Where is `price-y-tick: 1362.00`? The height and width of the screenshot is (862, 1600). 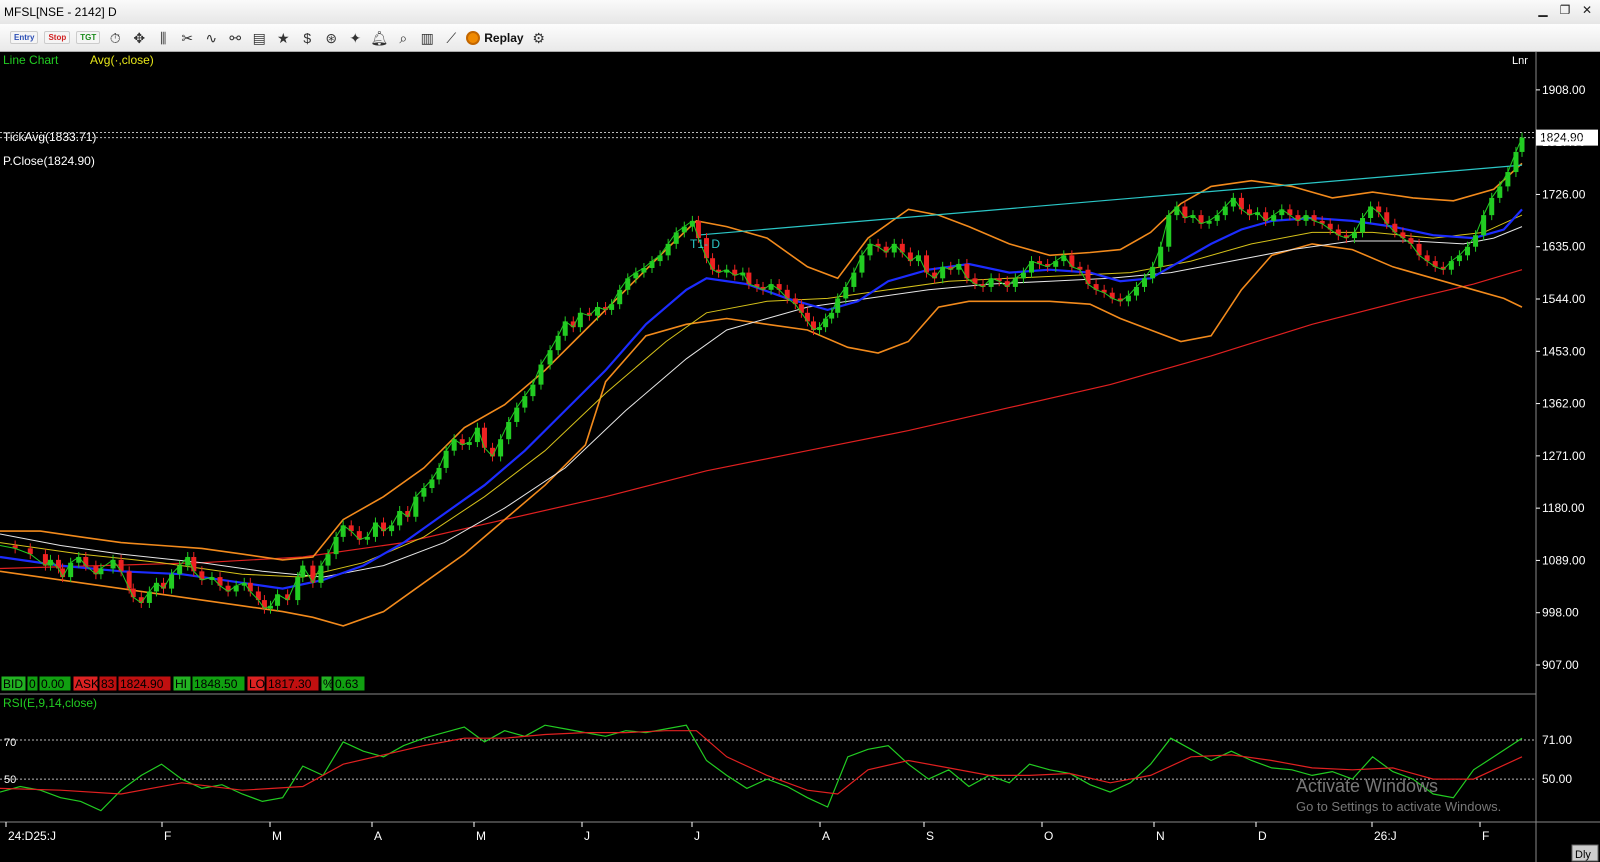 price-y-tick: 1362.00 is located at coordinates (1564, 404).